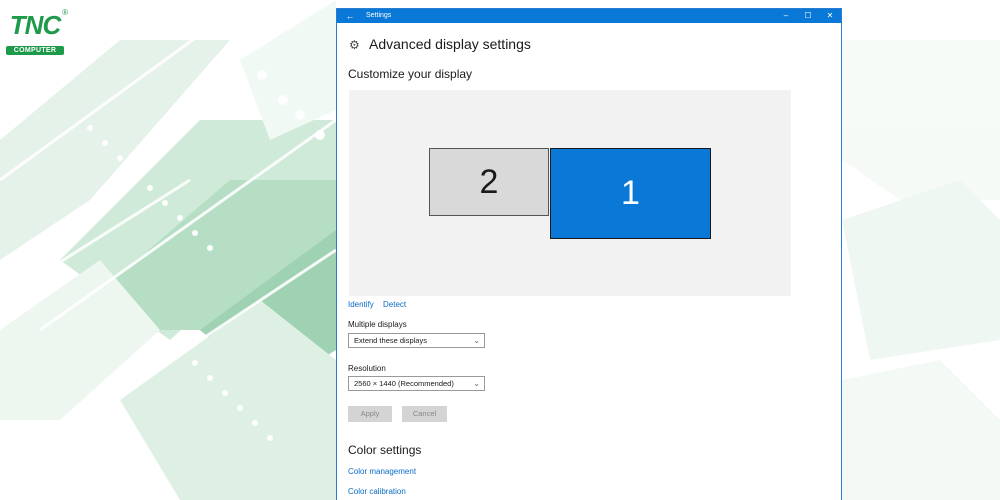  Describe the element at coordinates (450, 44) in the screenshot. I see `page-title: Advanced display settings` at that location.